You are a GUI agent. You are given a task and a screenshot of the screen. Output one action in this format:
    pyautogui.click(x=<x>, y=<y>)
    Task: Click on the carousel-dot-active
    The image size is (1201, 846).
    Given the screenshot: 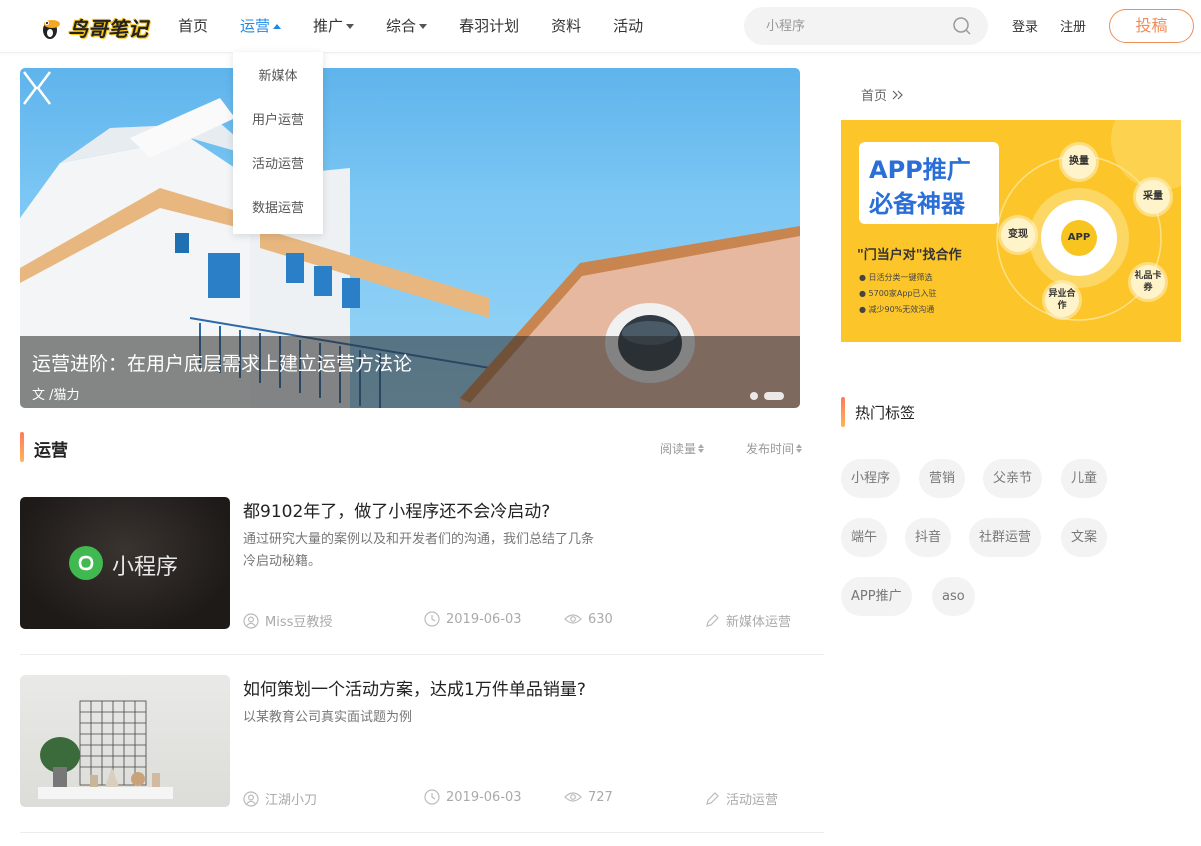 What is the action you would take?
    pyautogui.click(x=774, y=396)
    